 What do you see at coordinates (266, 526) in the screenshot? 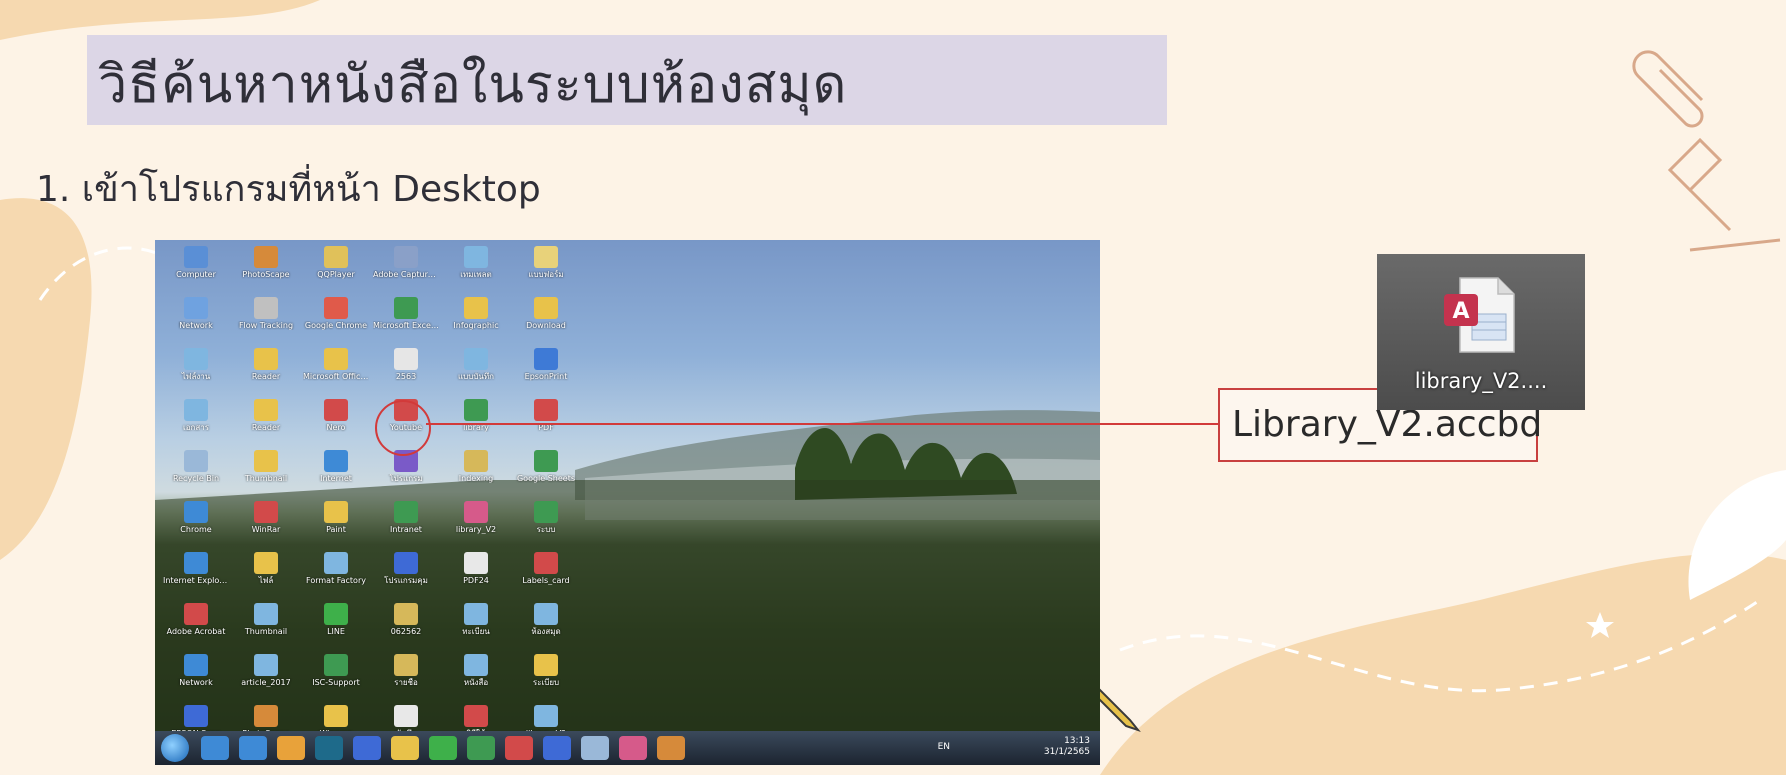
I see `desktop-icon: WinRar` at bounding box center [266, 526].